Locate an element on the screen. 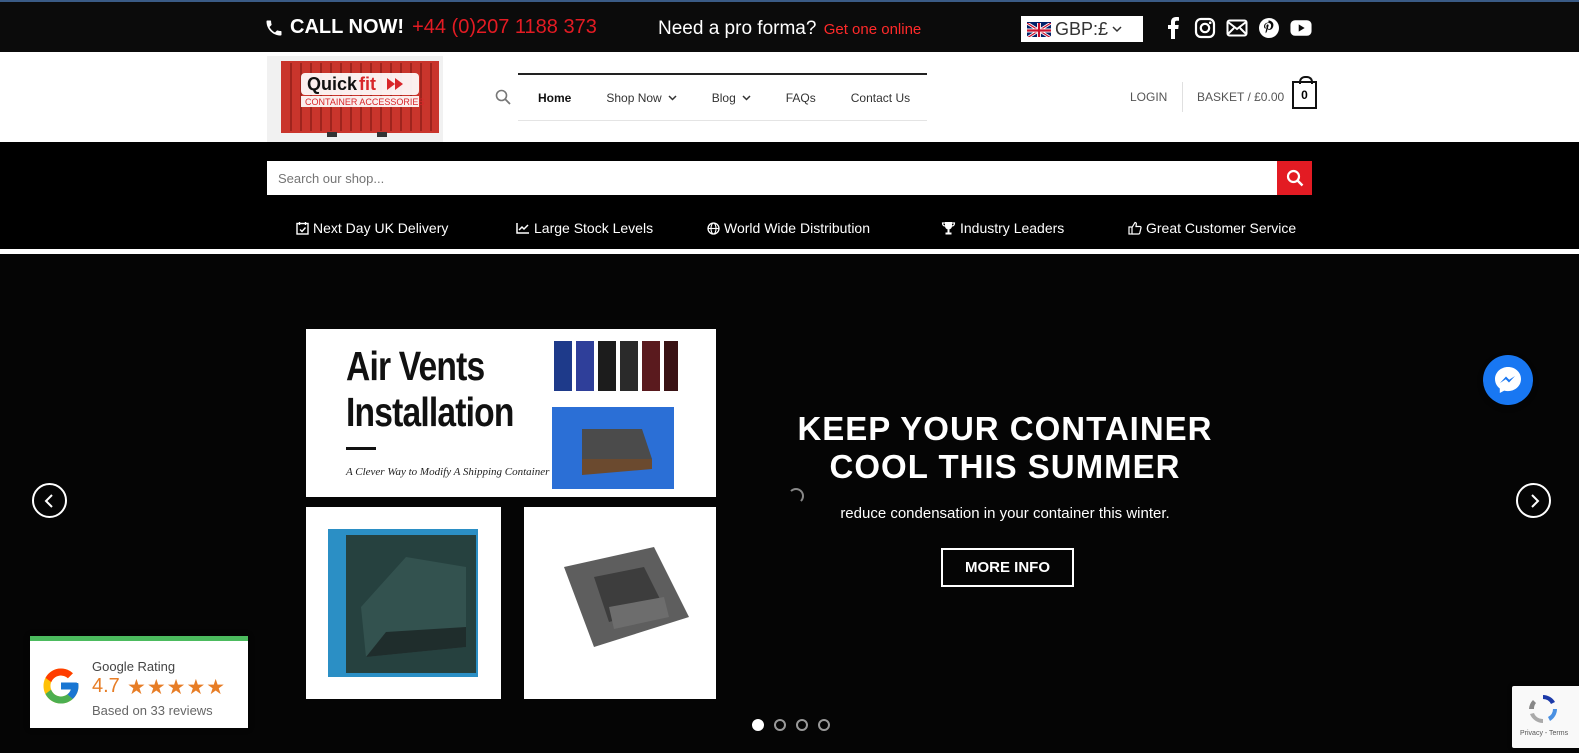 This screenshot has width=1579, height=753. nav-home: Home is located at coordinates (554, 98).